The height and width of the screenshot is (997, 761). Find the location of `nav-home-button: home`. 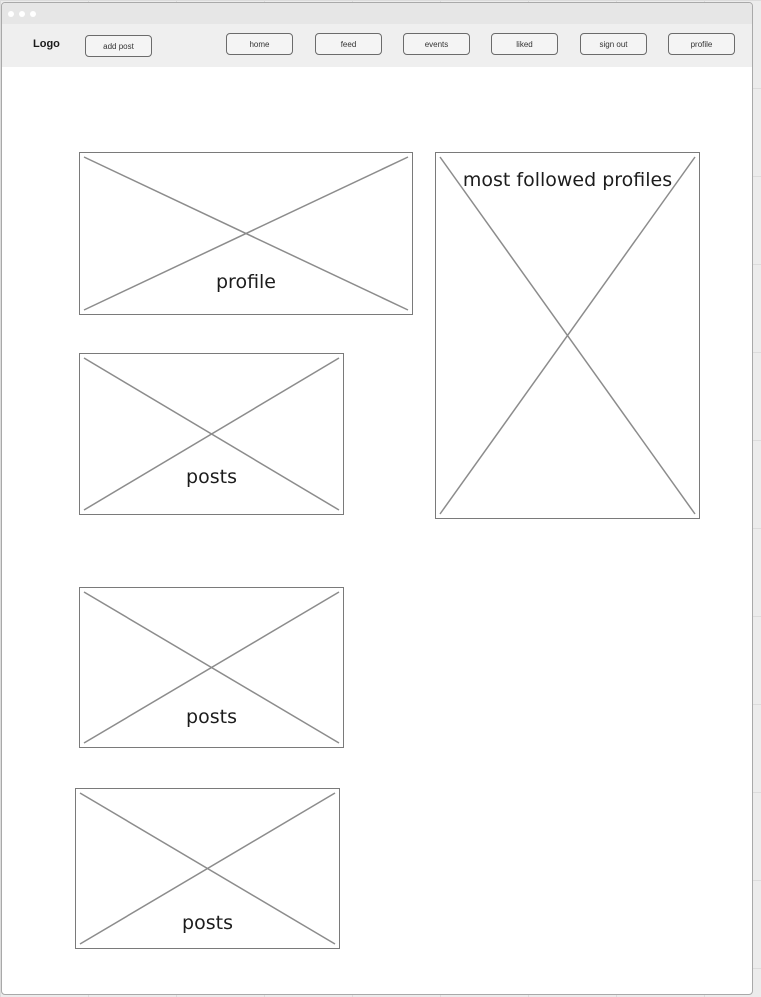

nav-home-button: home is located at coordinates (259, 44).